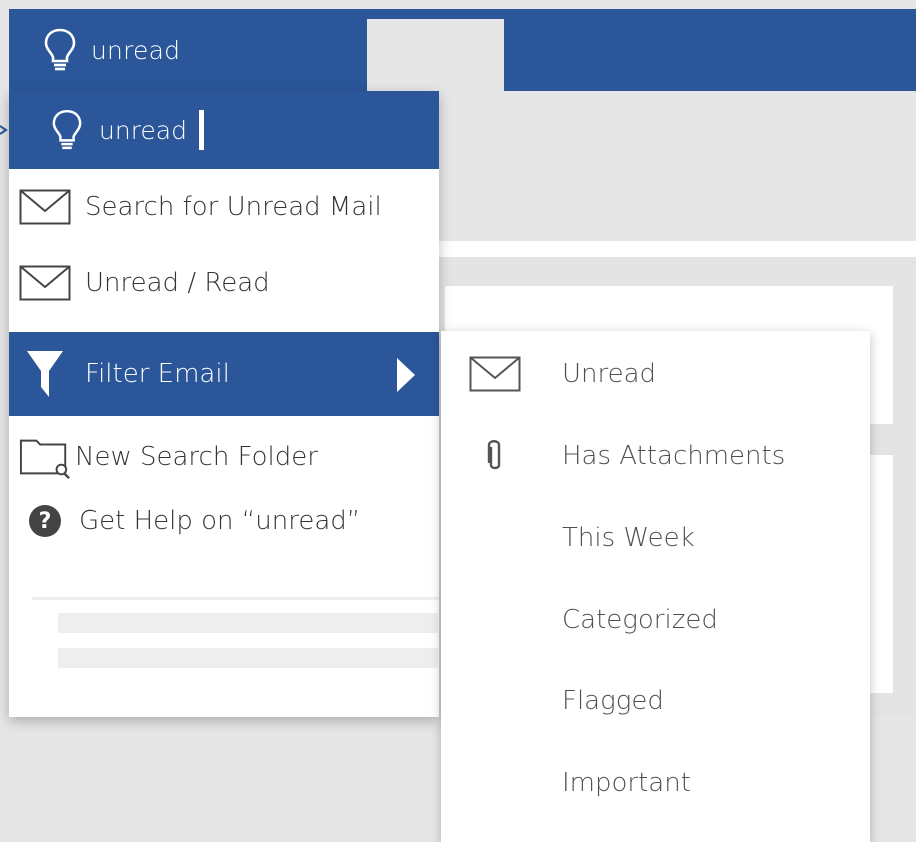 This screenshot has width=916, height=842. I want to click on submenu-item-flagged: Flagged, so click(655, 701).